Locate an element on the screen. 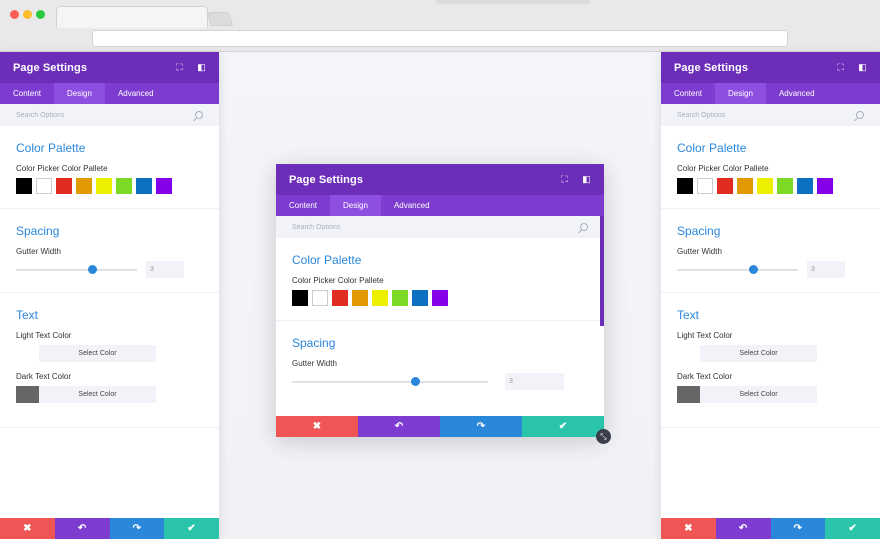 The width and height of the screenshot is (880, 539). new-tab-button is located at coordinates (220, 19).